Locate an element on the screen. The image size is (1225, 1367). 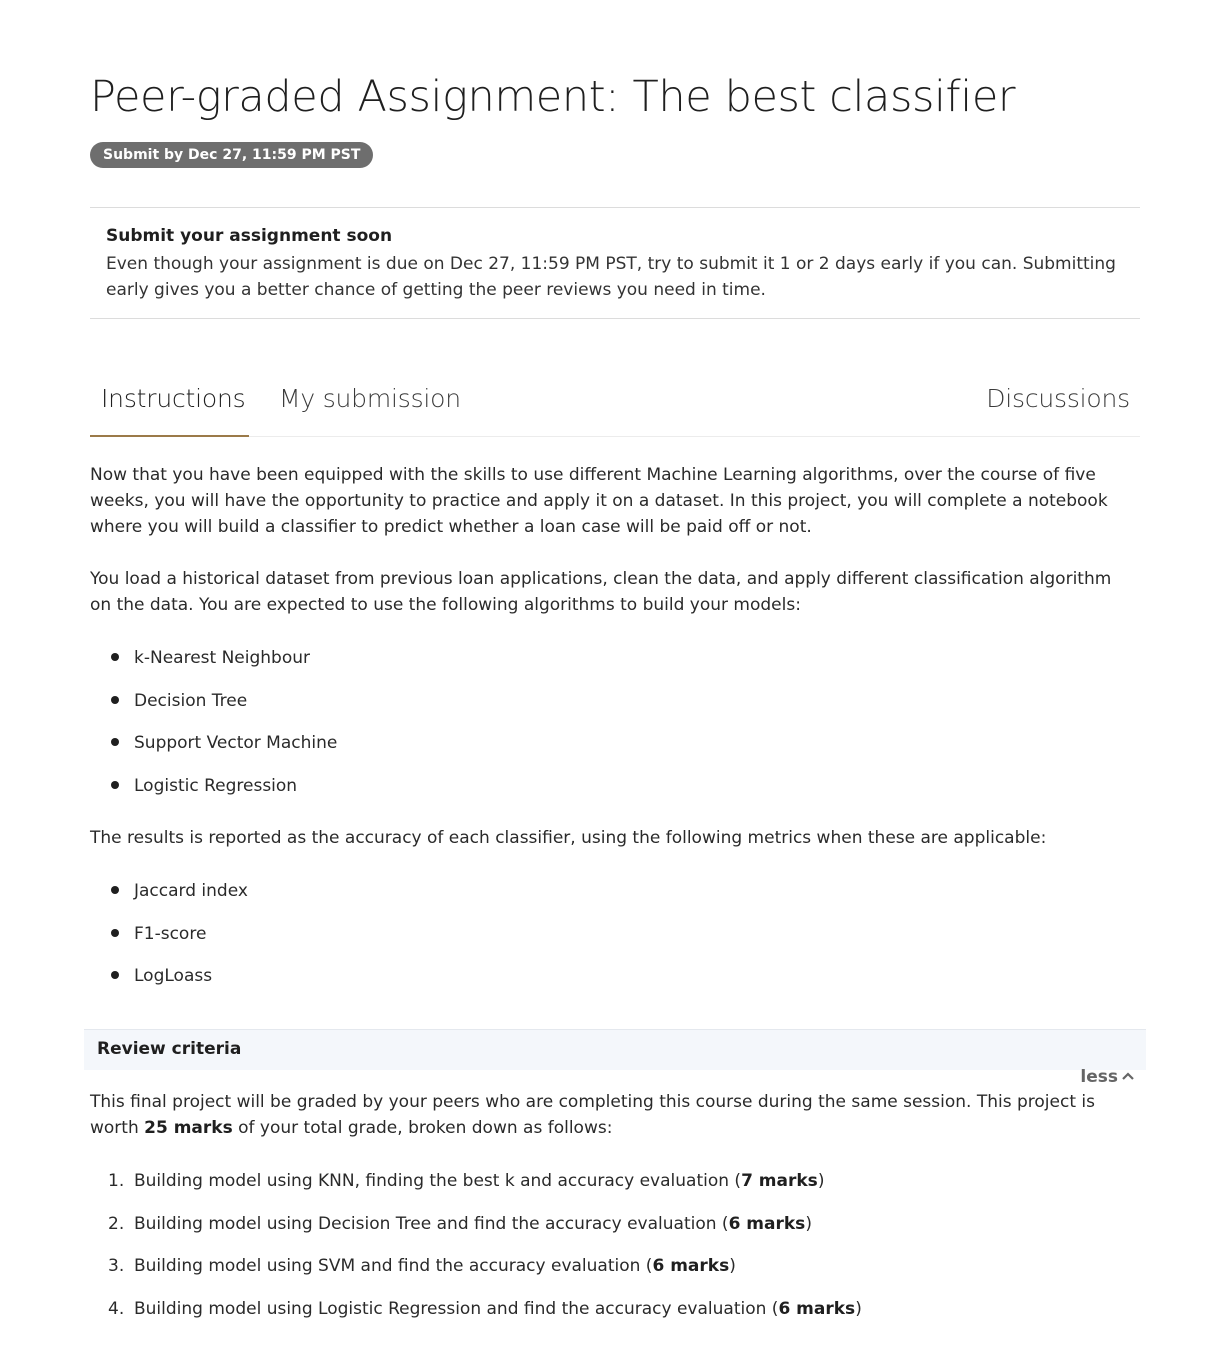
list-item: LogLoass is located at coordinates (169, 984).